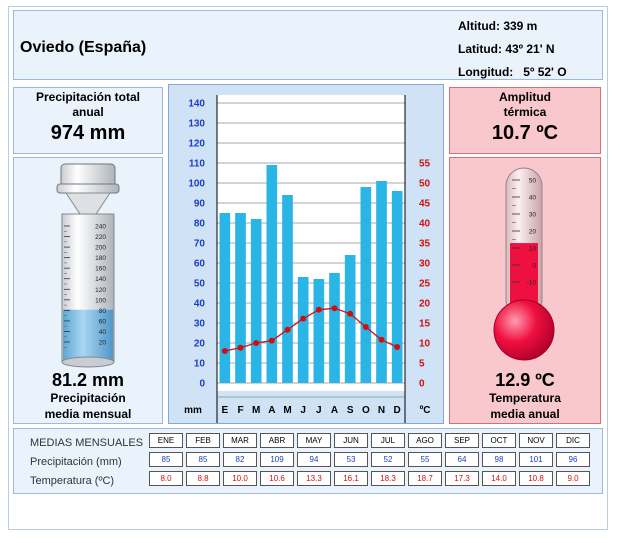 The image size is (621, 543). What do you see at coordinates (512, 72) in the screenshot?
I see `longitude-text: Longitud: 5º 52' O` at bounding box center [512, 72].